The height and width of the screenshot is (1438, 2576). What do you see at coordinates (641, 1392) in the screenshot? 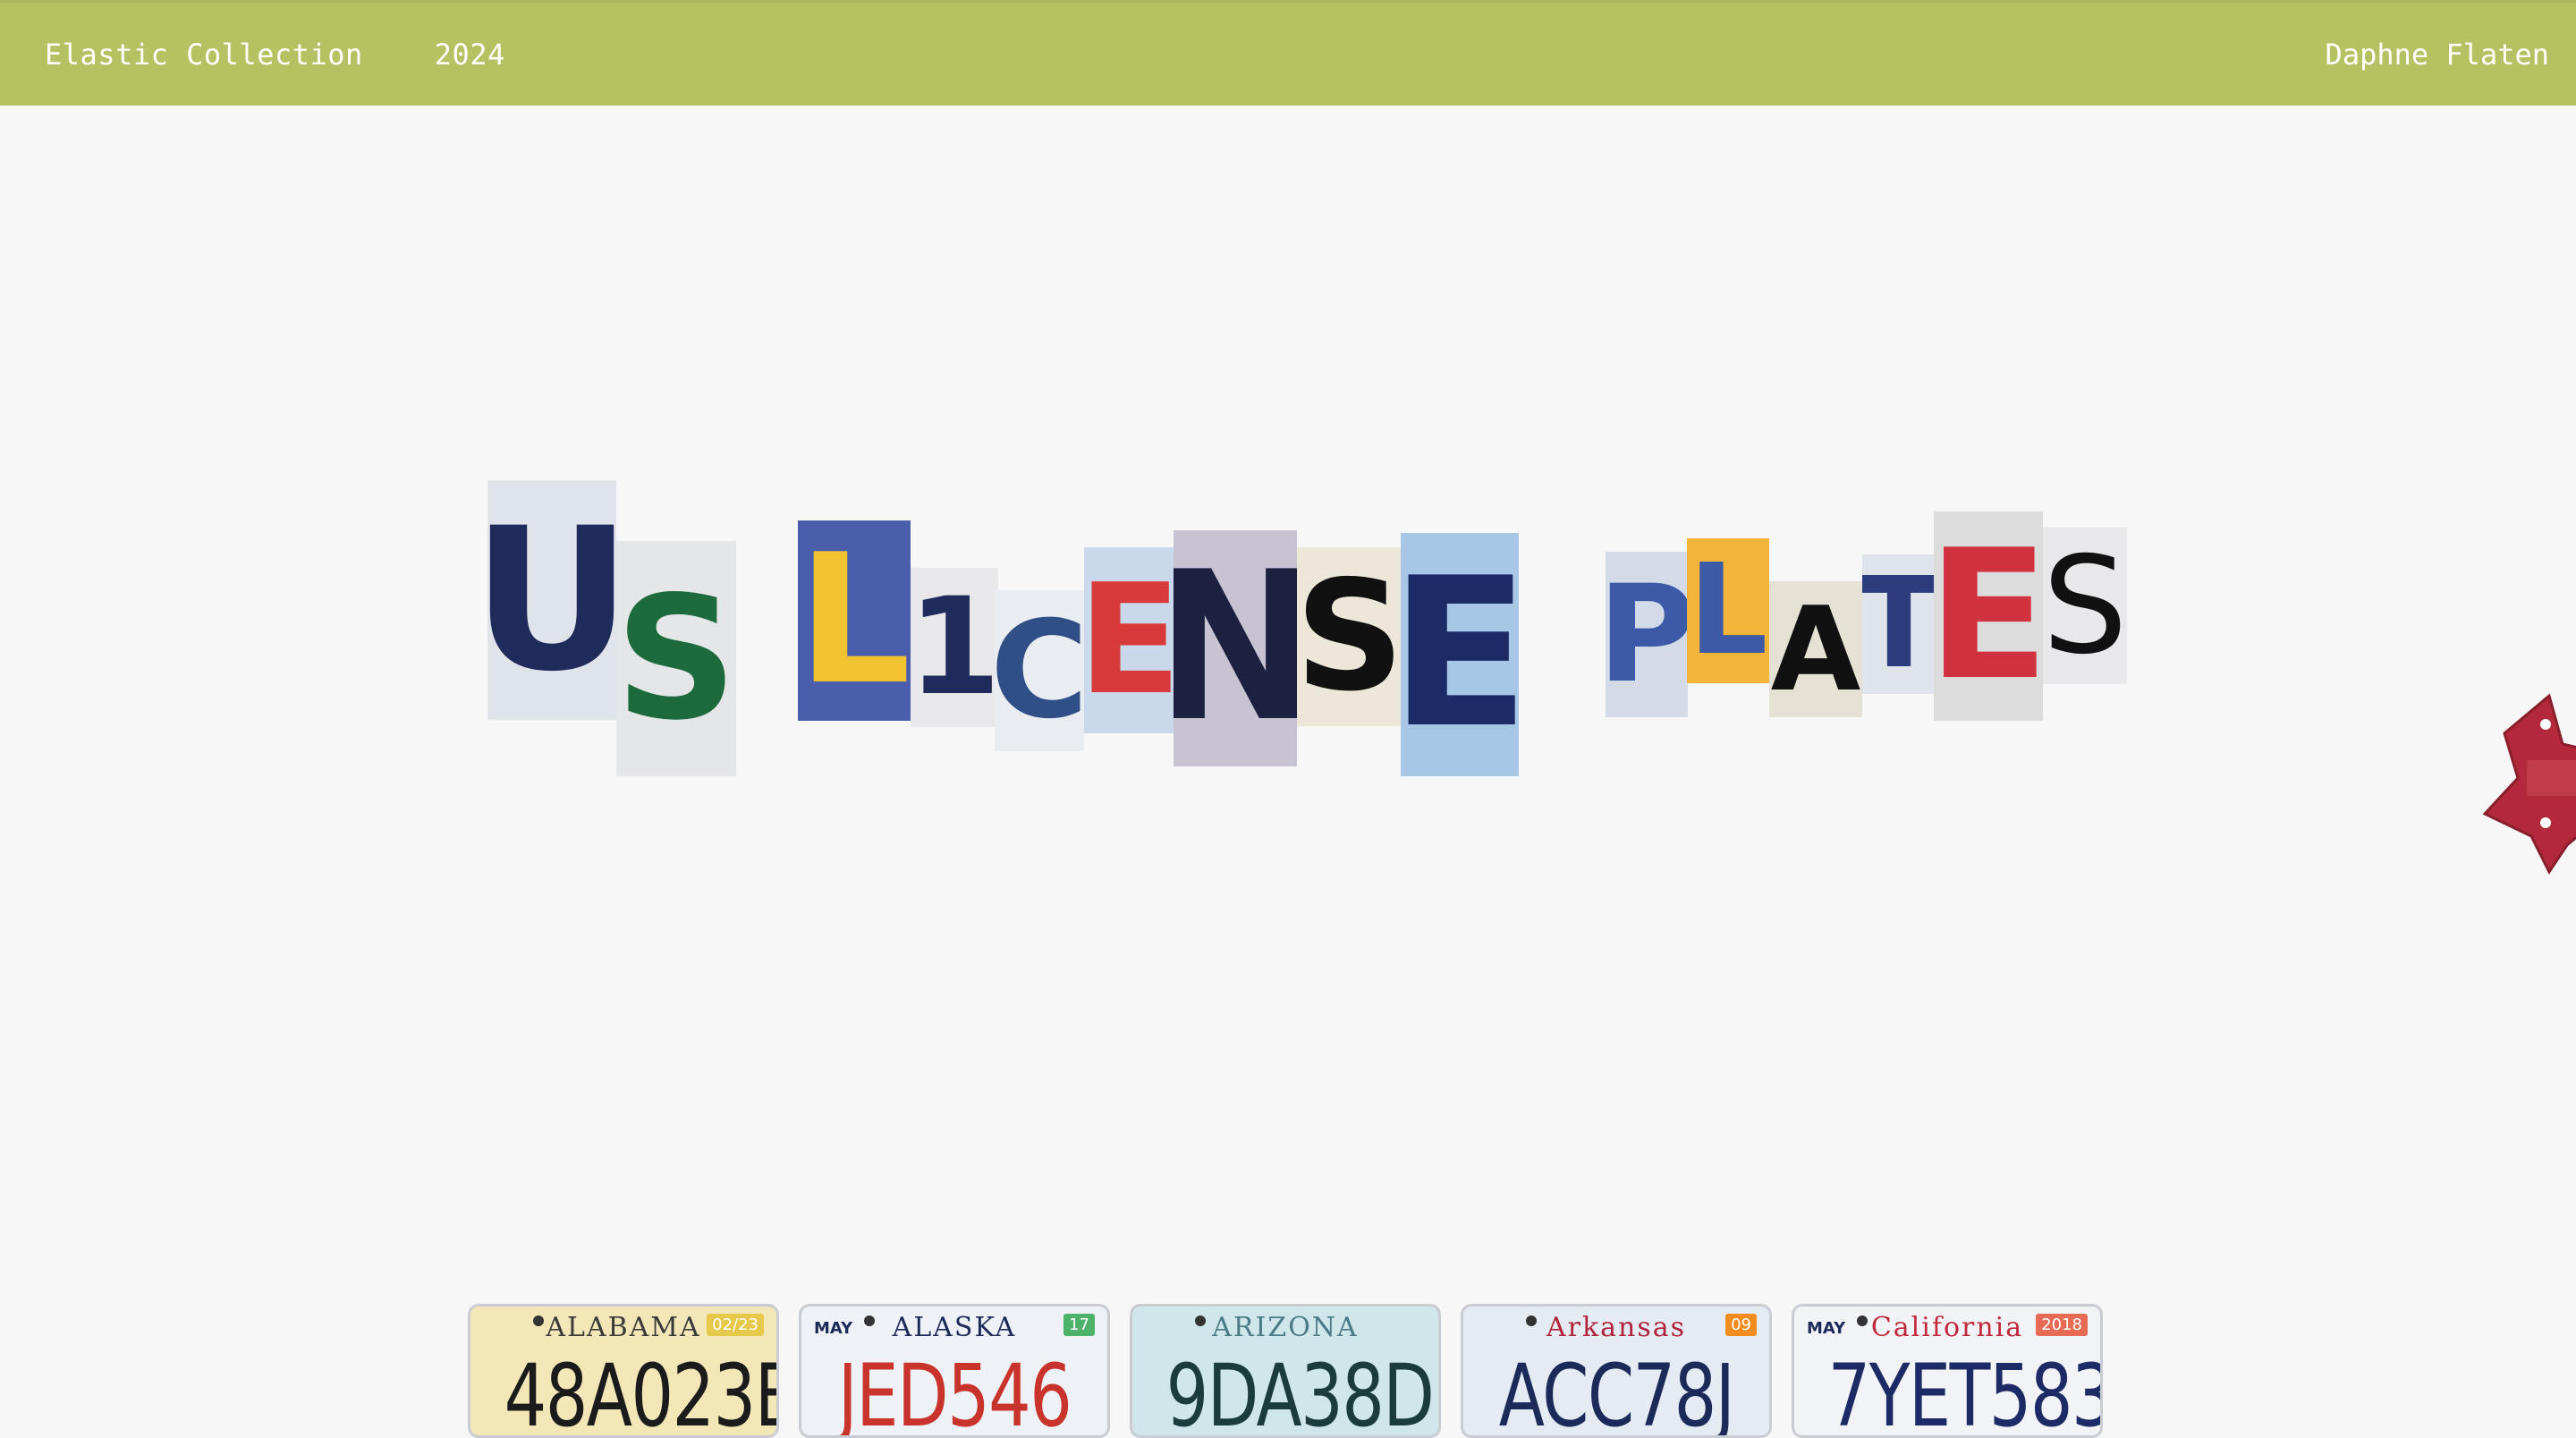
I see `plate-number: 48A023E` at bounding box center [641, 1392].